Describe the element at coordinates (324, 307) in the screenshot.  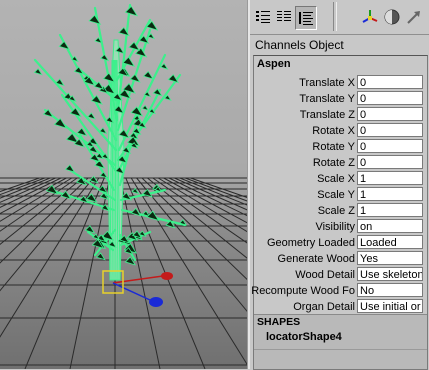
I see `attribute-label: Organ Detail` at that location.